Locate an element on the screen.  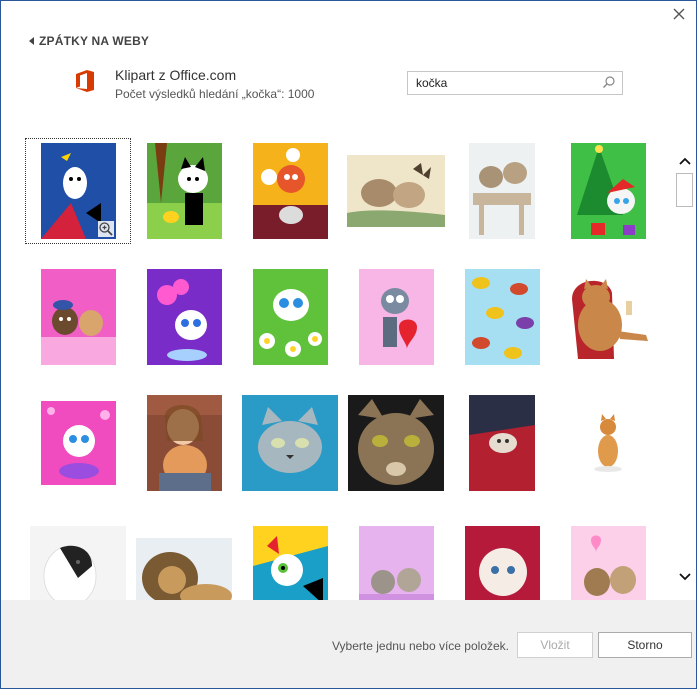
clipart-cat-heart-pink is located at coordinates (396, 317).